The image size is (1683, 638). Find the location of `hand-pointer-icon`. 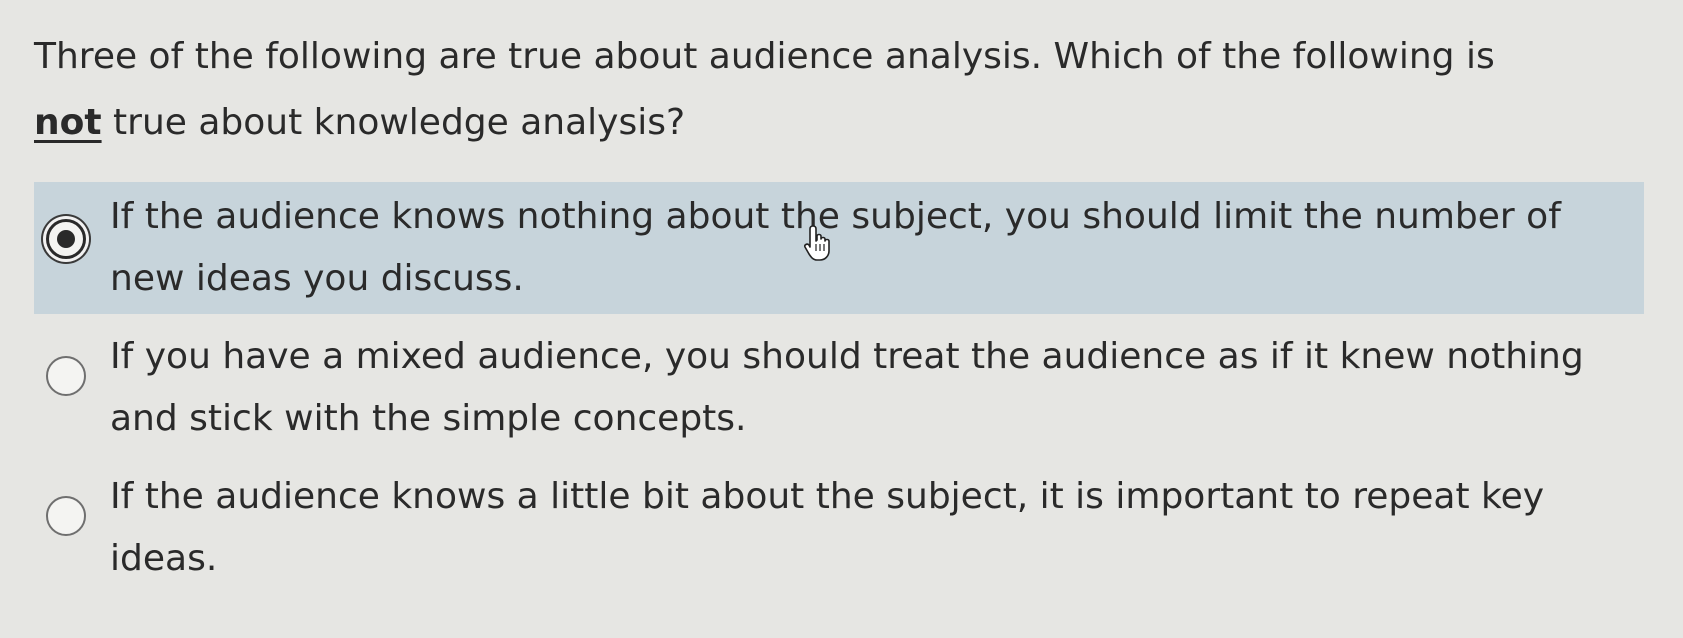

hand-pointer-icon is located at coordinates (817, 243).